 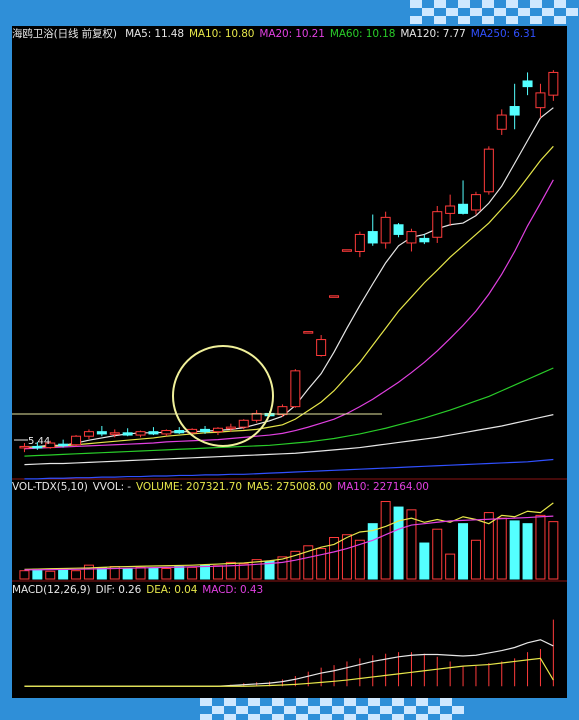 I want to click on legend-ma10: MA10: 227164.00, so click(x=383, y=487).